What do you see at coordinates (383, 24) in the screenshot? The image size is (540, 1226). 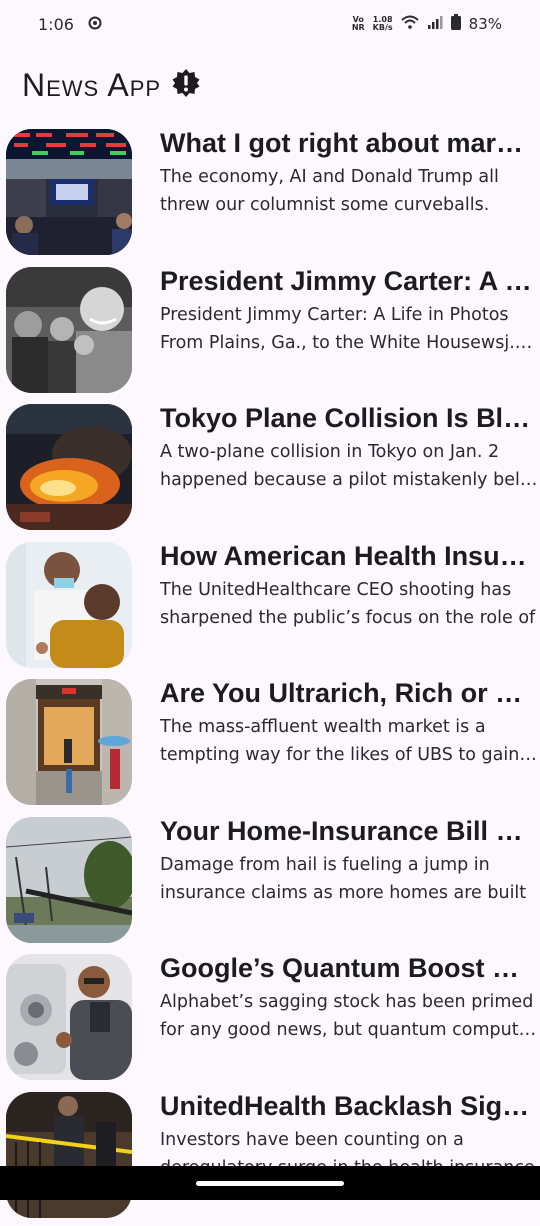 I see `network-speed: 1.08KB/s` at bounding box center [383, 24].